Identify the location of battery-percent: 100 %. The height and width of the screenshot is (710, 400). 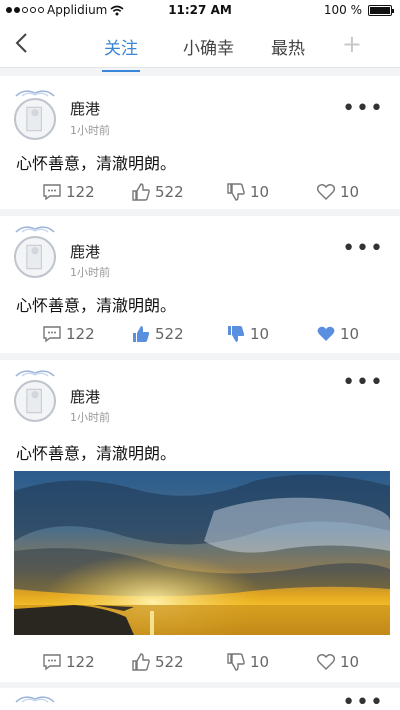
(342, 10).